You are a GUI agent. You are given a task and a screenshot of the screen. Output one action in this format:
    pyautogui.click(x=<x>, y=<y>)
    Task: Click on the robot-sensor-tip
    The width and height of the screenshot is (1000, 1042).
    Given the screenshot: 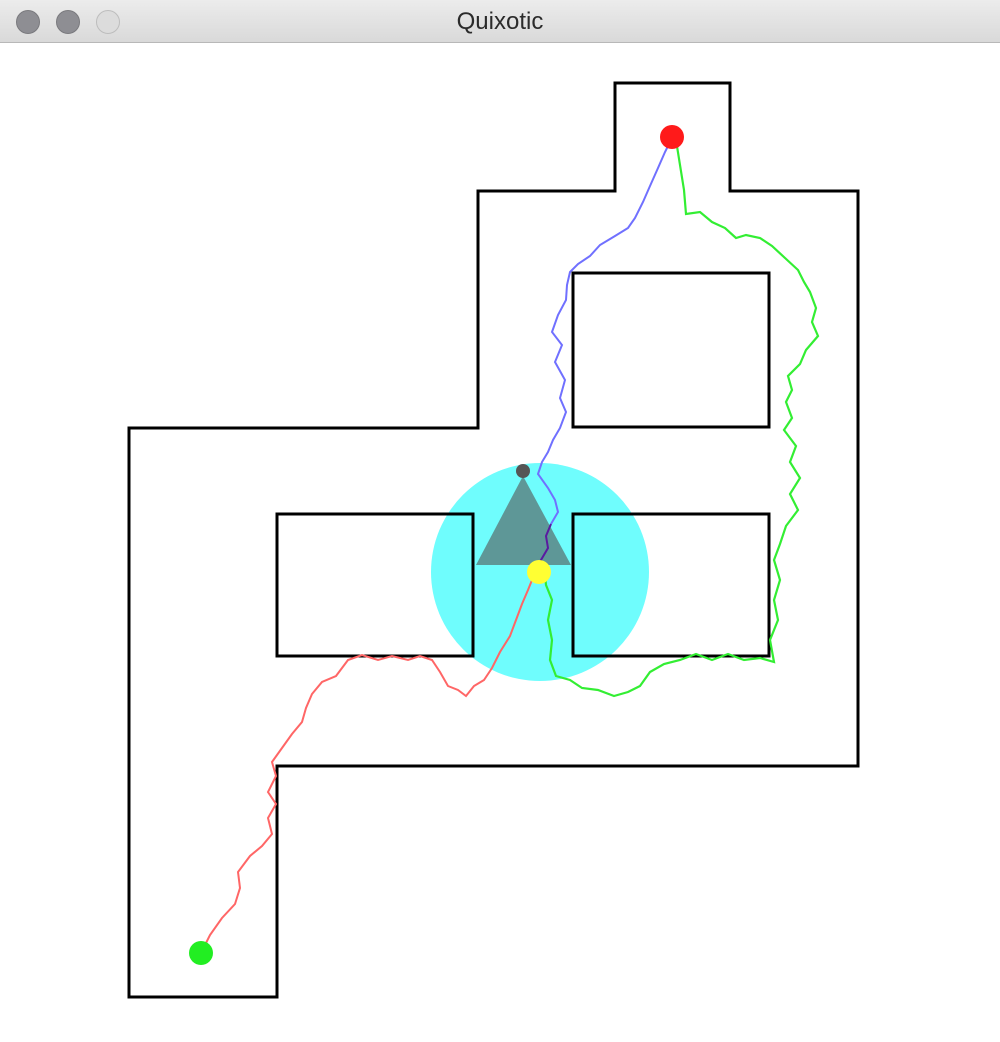 What is the action you would take?
    pyautogui.click(x=523, y=471)
    